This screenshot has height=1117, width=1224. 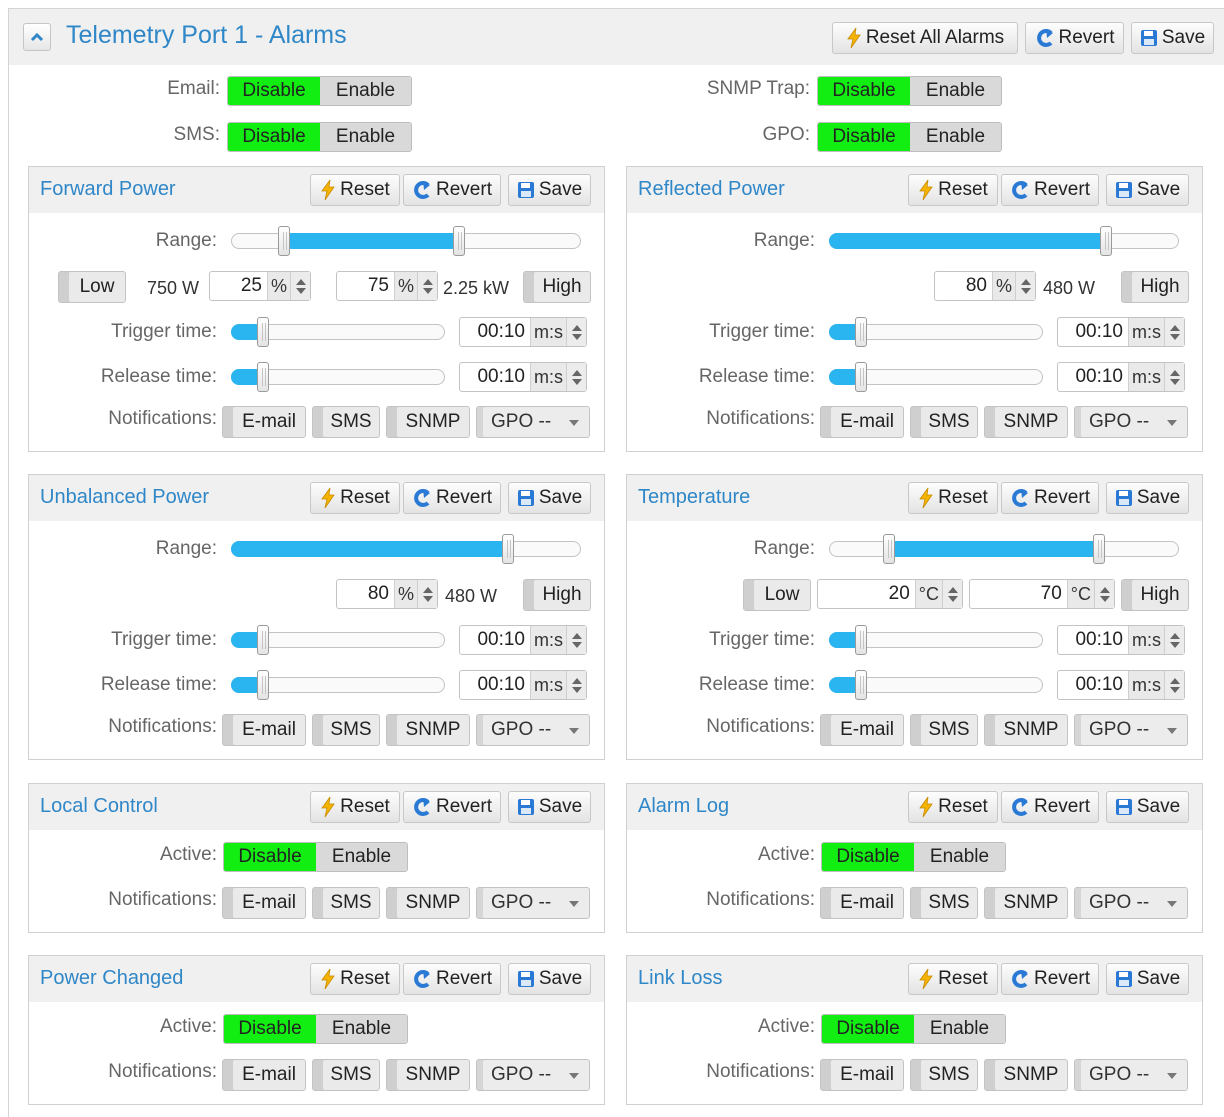 I want to click on header-revert-button: Revert, so click(x=1074, y=38).